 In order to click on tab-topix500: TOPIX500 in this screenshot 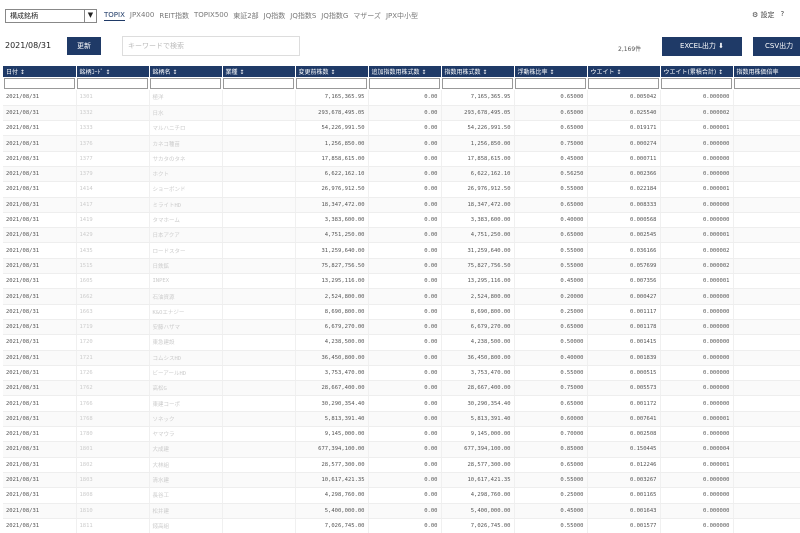, I will do `click(211, 16)`.